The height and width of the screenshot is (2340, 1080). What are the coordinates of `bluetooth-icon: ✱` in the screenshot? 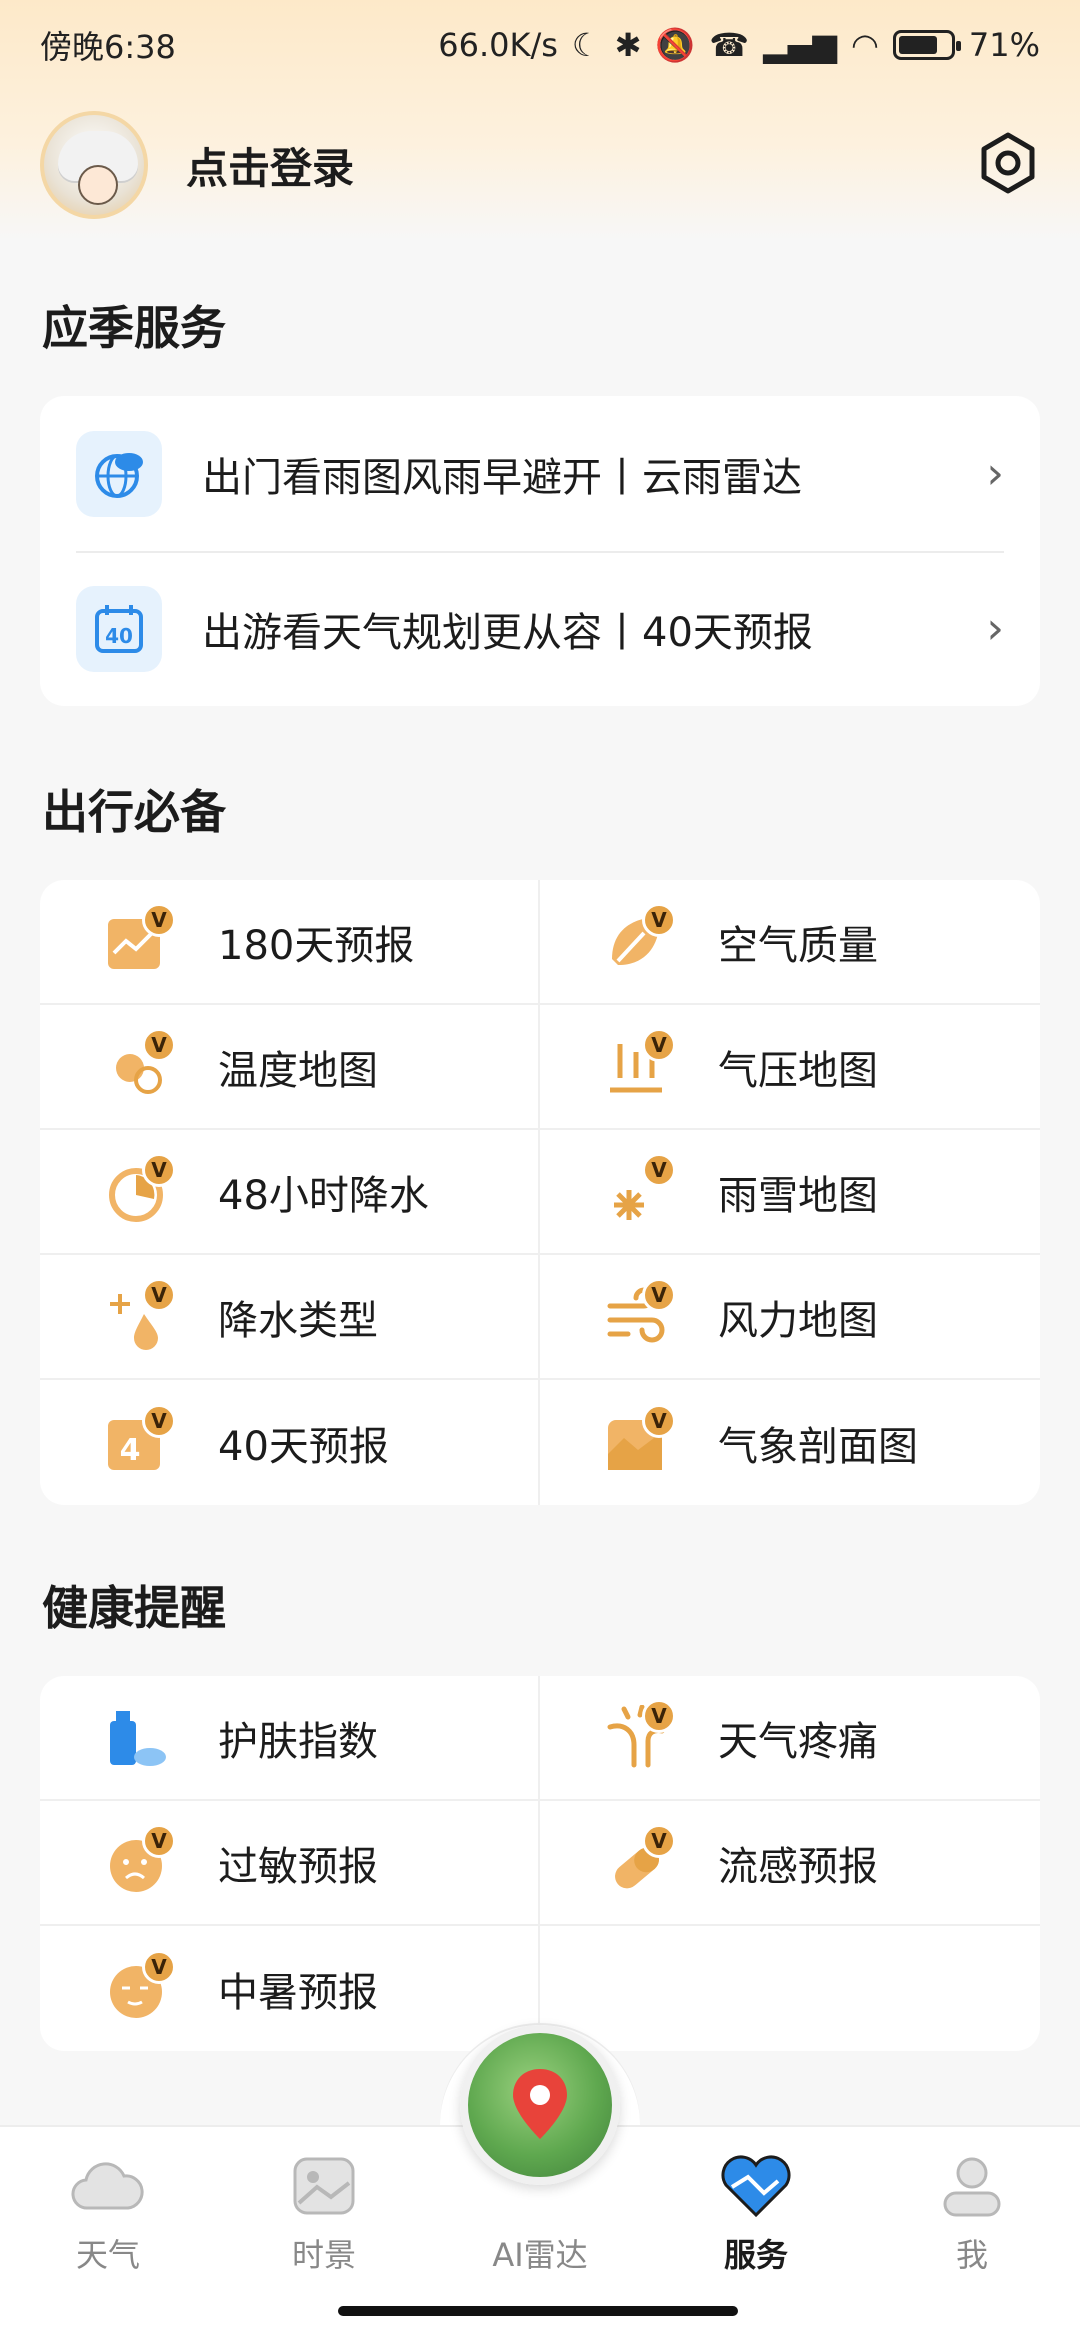 It's located at (628, 45).